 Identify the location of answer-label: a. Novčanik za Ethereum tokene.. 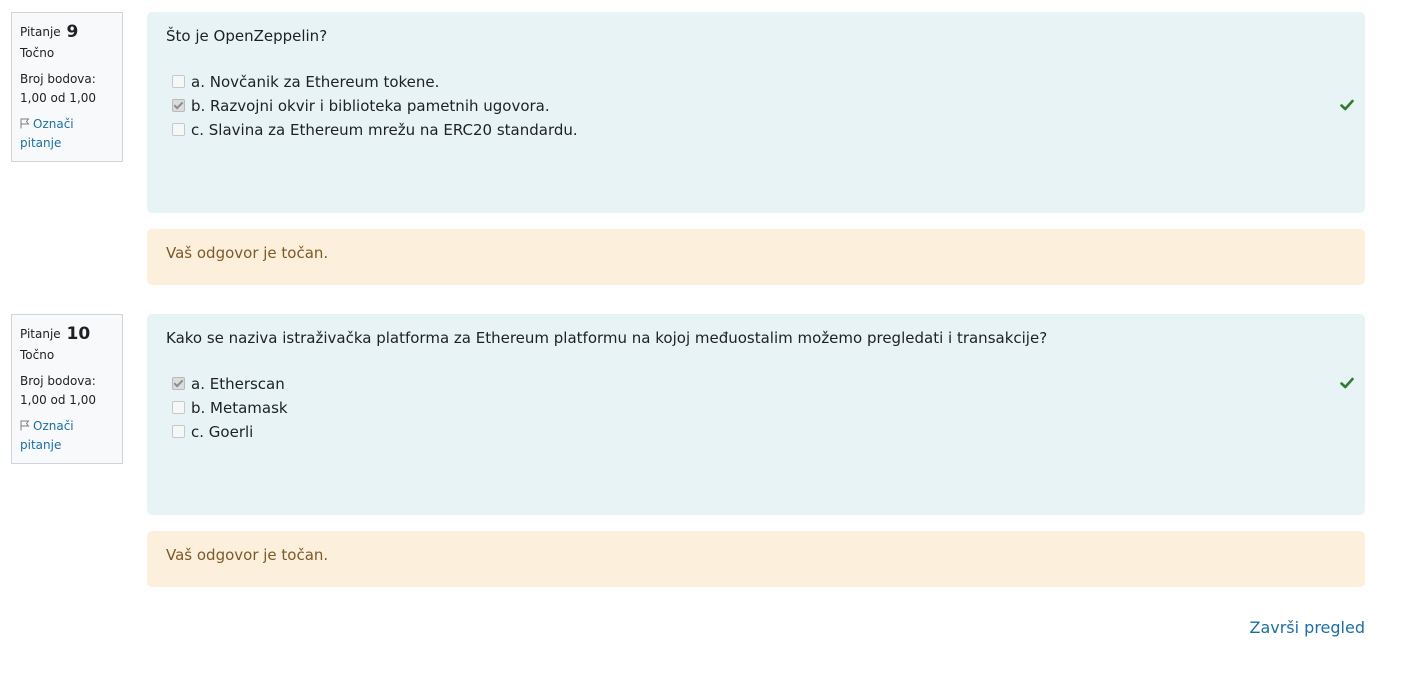
(315, 82).